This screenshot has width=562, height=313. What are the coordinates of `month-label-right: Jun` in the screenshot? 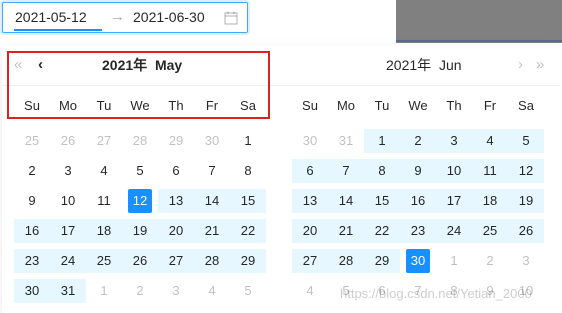 It's located at (450, 65).